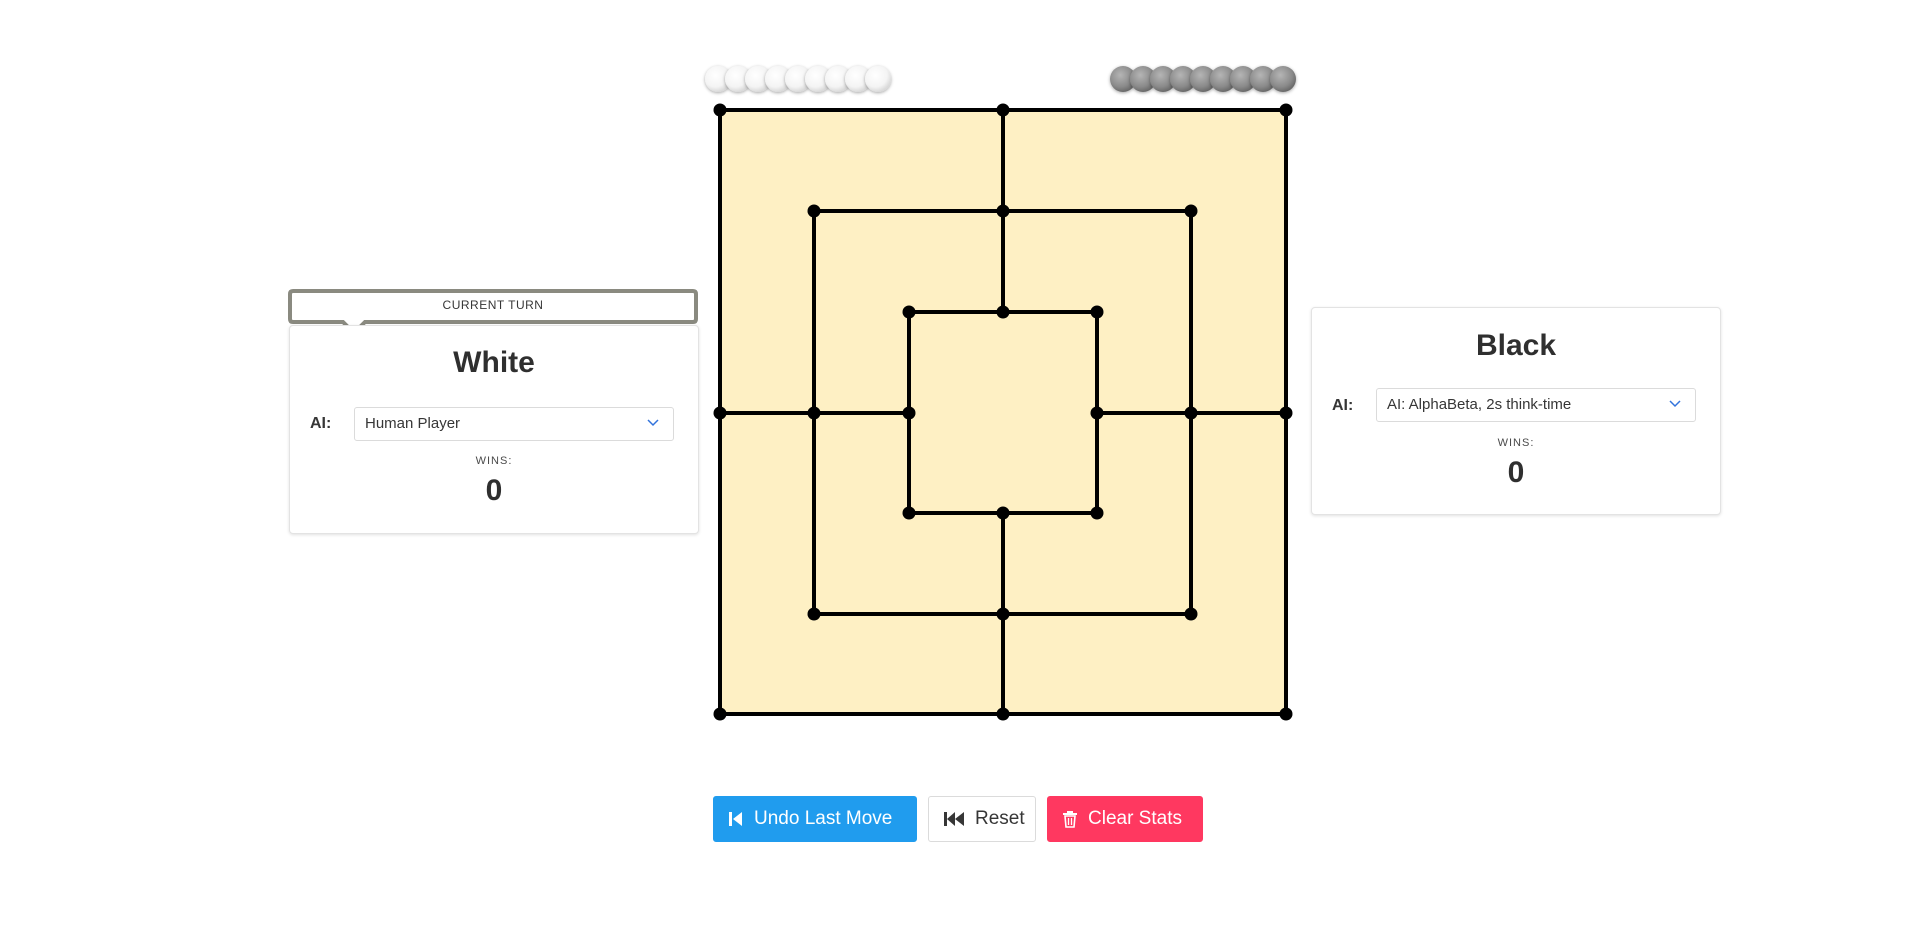 The image size is (1920, 941). I want to click on undo-last-move-button: Undo Last Move, so click(815, 819).